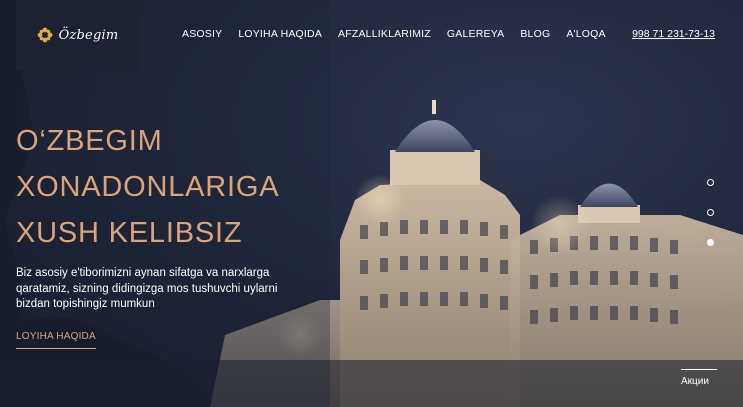  What do you see at coordinates (88, 35) in the screenshot?
I see `brand-name: Özbegim` at bounding box center [88, 35].